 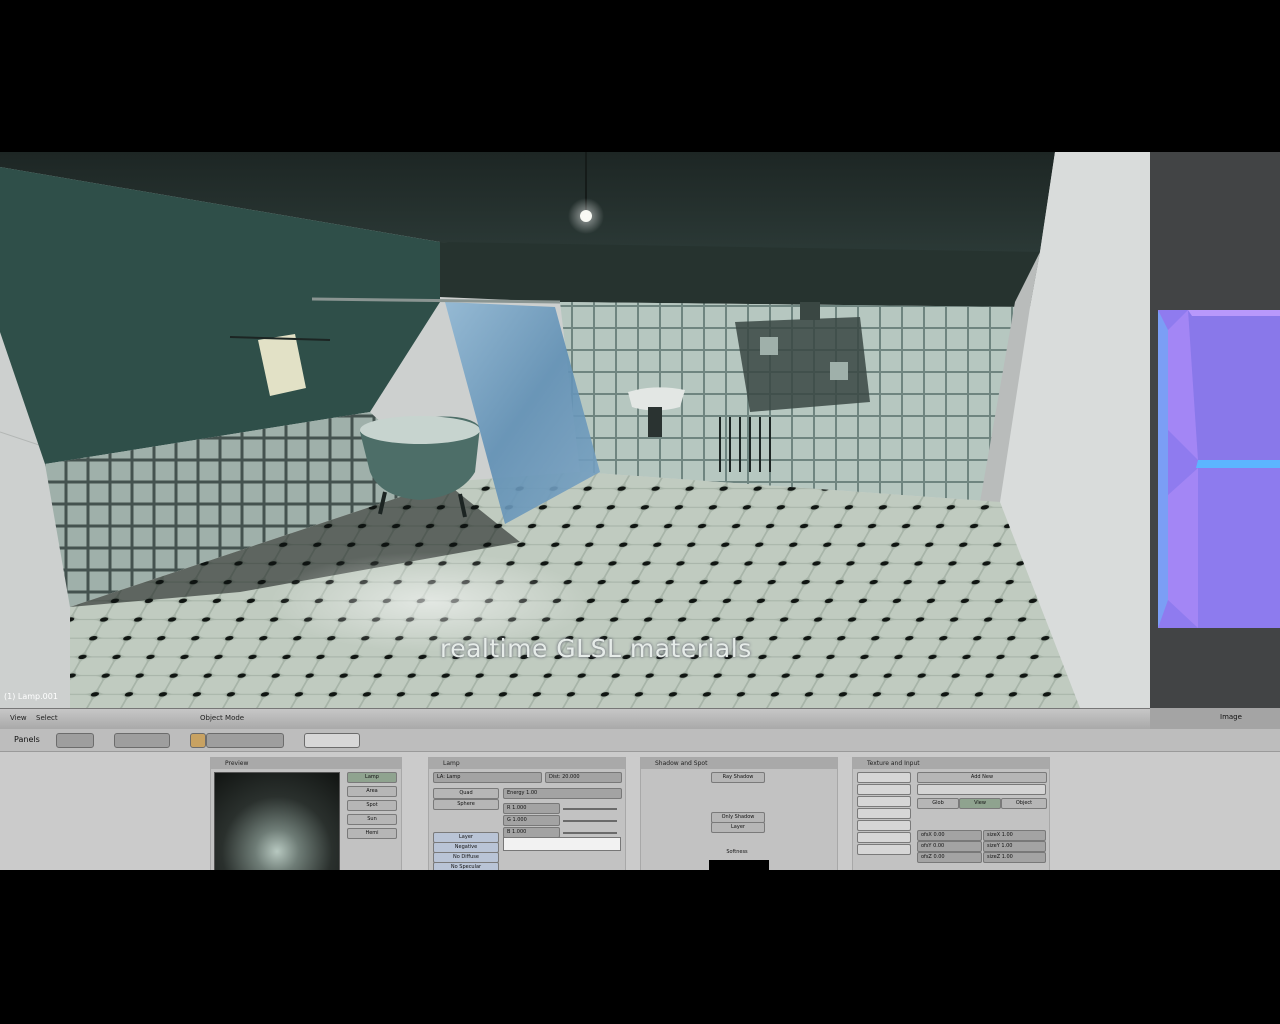 What do you see at coordinates (372, 819) in the screenshot?
I see `preview-sun-button: Sun` at bounding box center [372, 819].